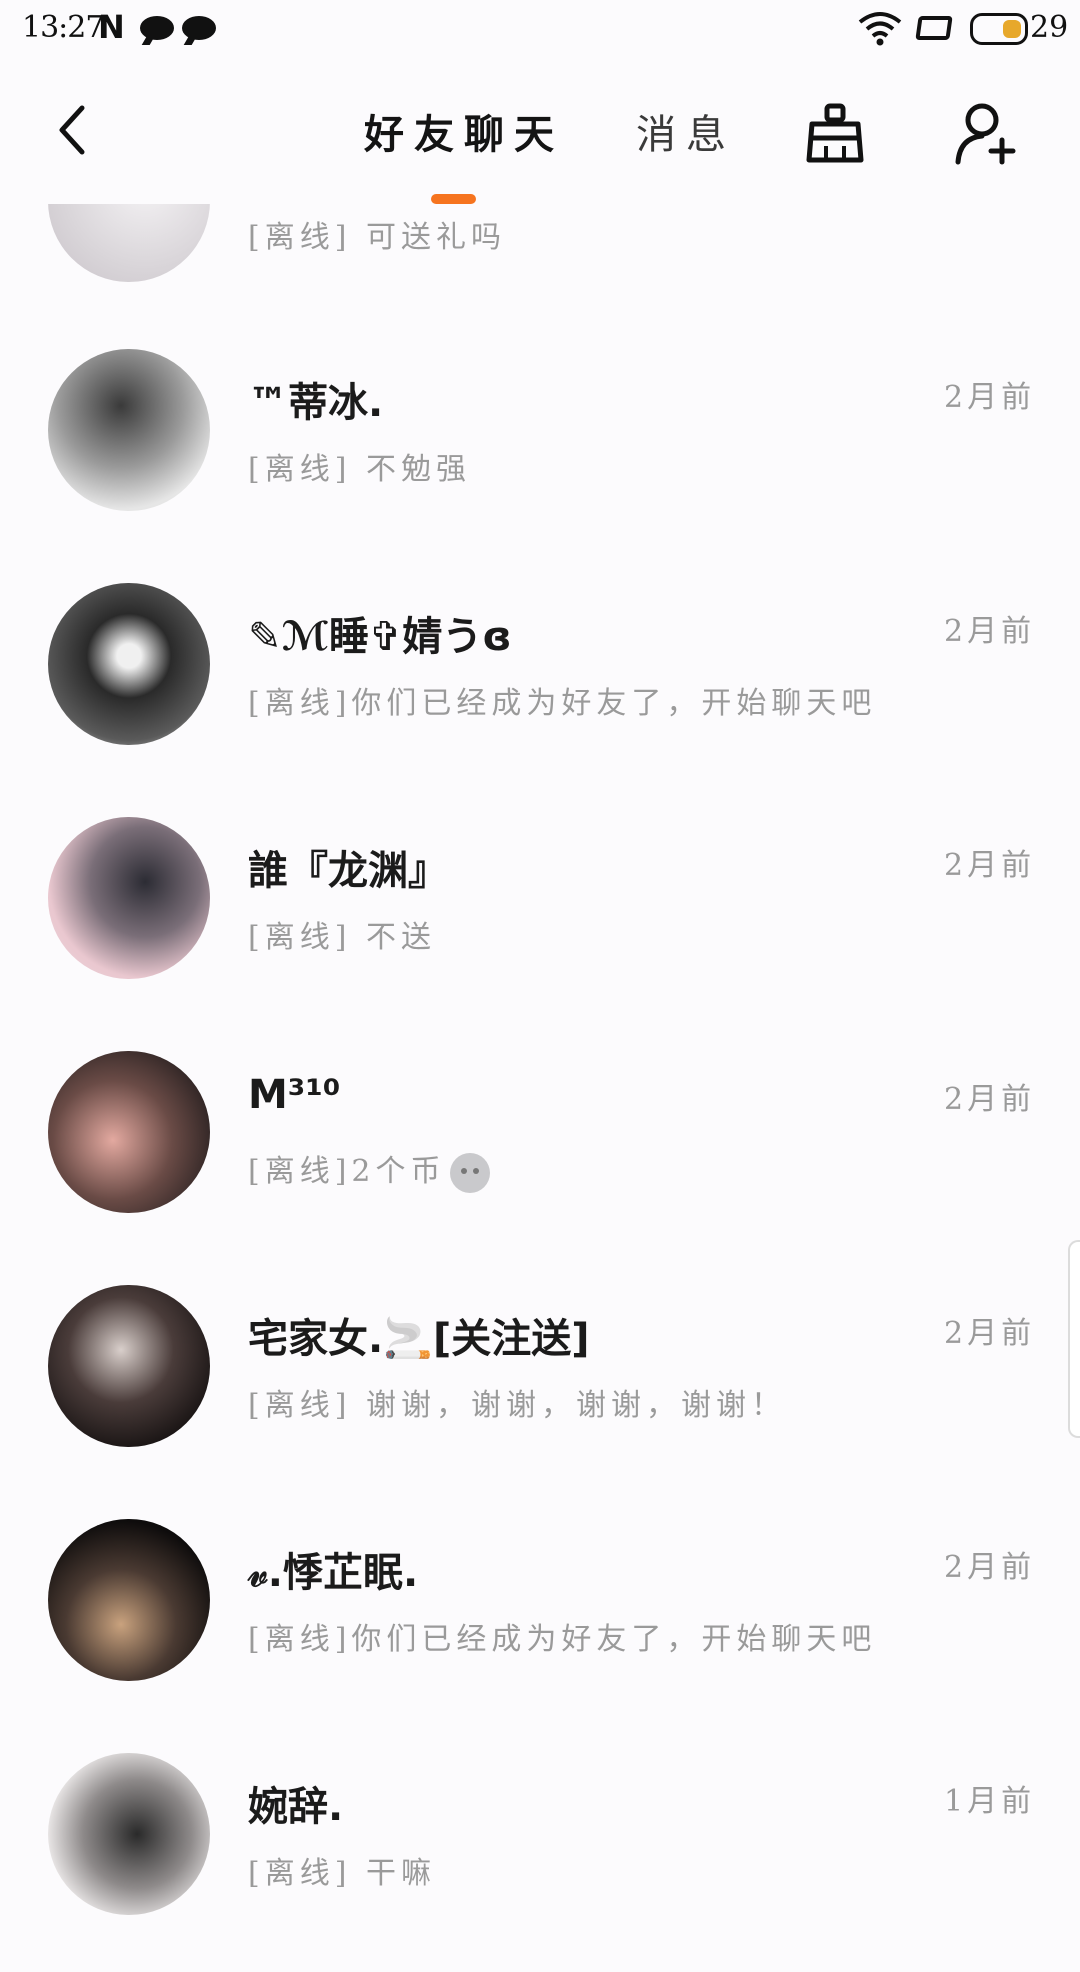 This screenshot has height=1972, width=1080. I want to click on tab-messages: 消息, so click(686, 131).